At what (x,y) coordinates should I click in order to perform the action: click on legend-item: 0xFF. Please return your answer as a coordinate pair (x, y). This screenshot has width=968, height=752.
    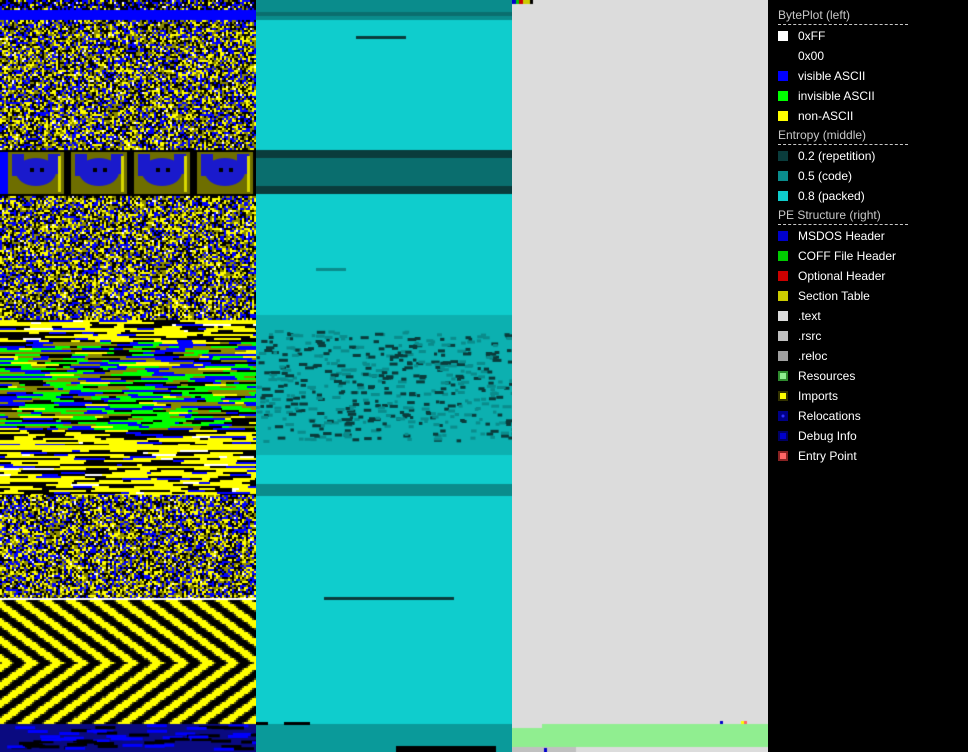
    Looking at the image, I should click on (801, 36).